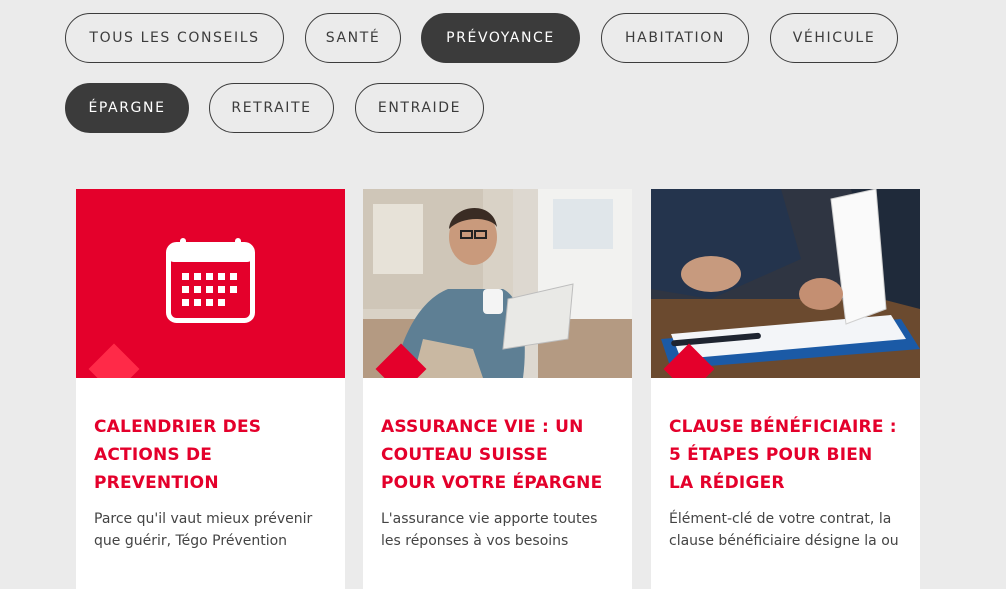 Image resolution: width=1006 pixels, height=589 pixels. Describe the element at coordinates (271, 108) in the screenshot. I see `filter-retraite: RETRAITE` at that location.